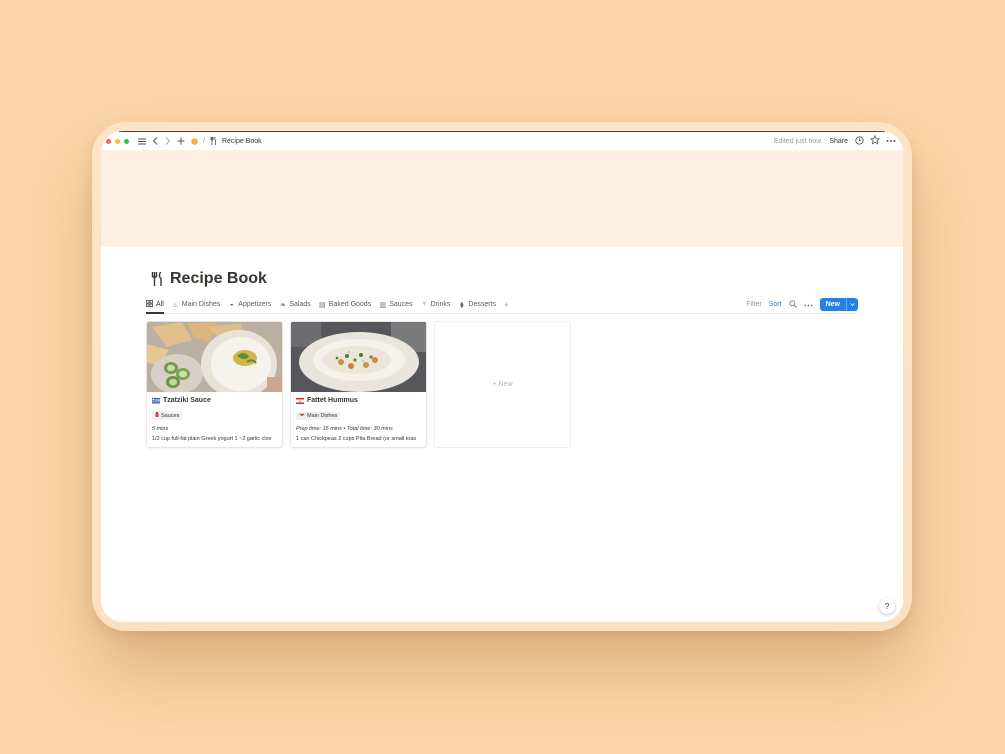  Describe the element at coordinates (300, 400) in the screenshot. I see `lebanon-flag-icon` at that location.